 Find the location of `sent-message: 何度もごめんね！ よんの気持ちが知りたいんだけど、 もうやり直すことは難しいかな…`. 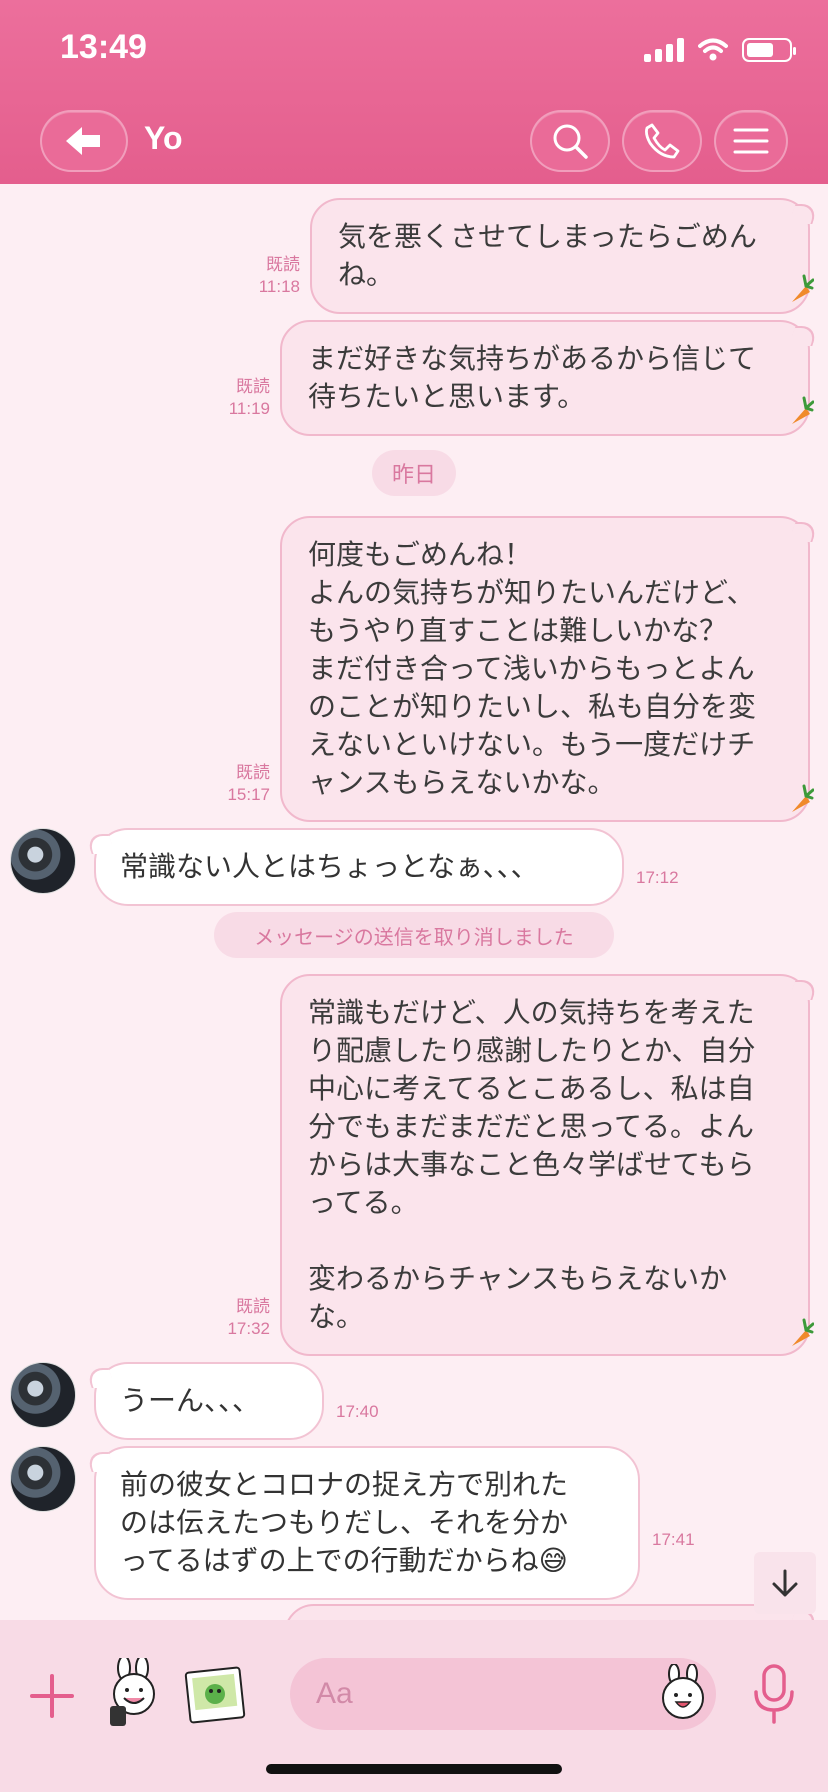

sent-message: 何度もごめんね！ よんの気持ちが知りたいんだけど、 もうやり直すことは難しいかな… is located at coordinates (545, 669).